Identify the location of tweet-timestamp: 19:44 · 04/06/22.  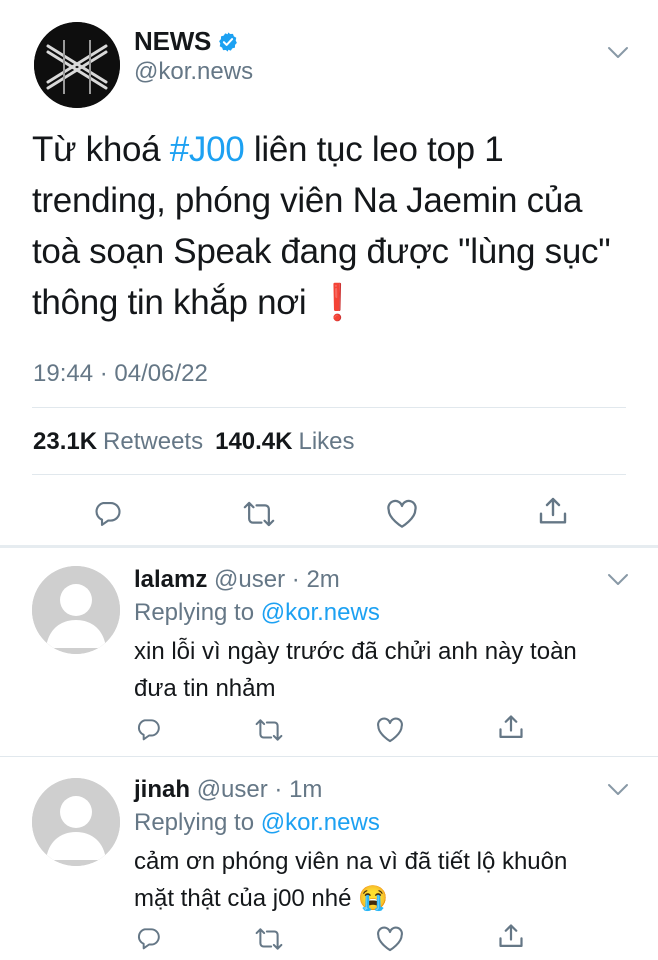
(120, 374).